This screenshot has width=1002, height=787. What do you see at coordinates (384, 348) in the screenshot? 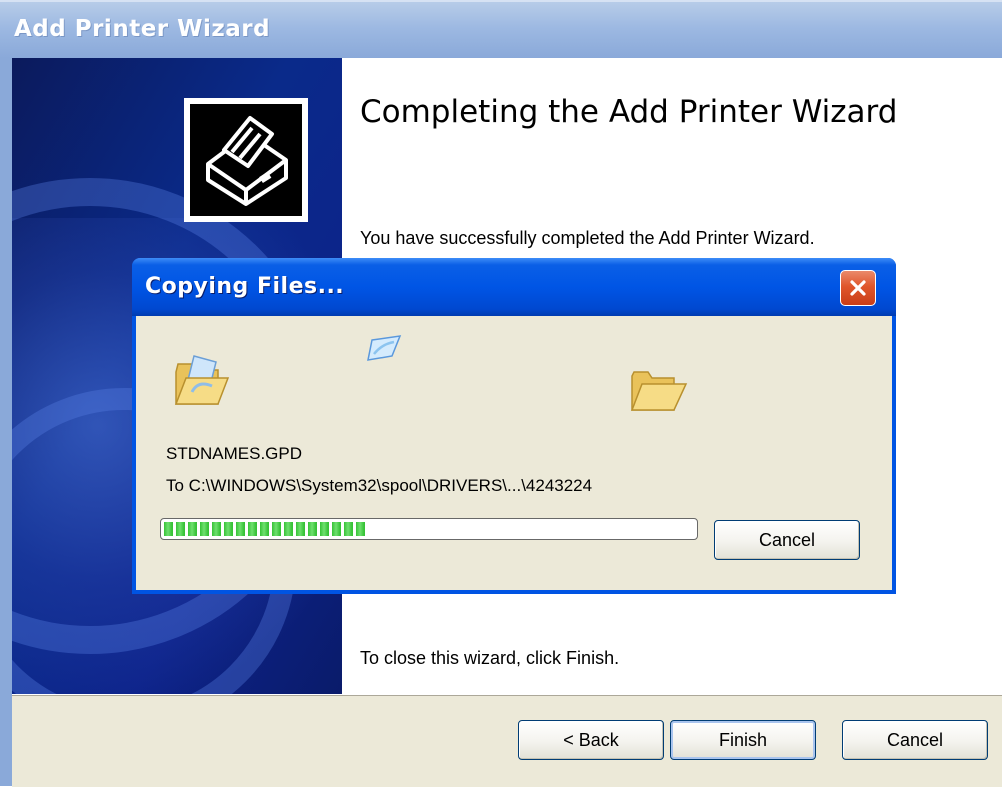
I see `document-icon` at bounding box center [384, 348].